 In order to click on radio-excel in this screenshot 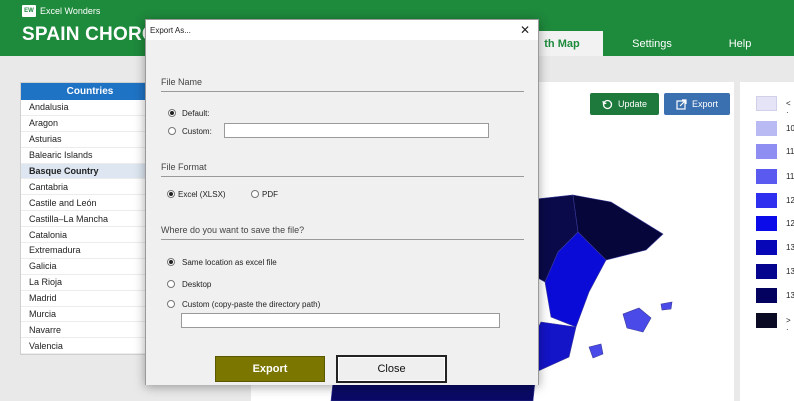, I will do `click(171, 194)`.